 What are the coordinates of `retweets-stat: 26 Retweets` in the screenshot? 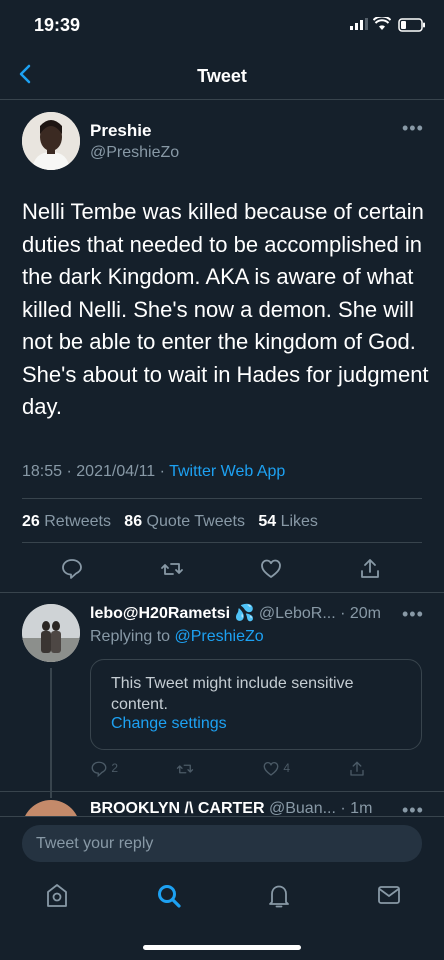 It's located at (66, 521).